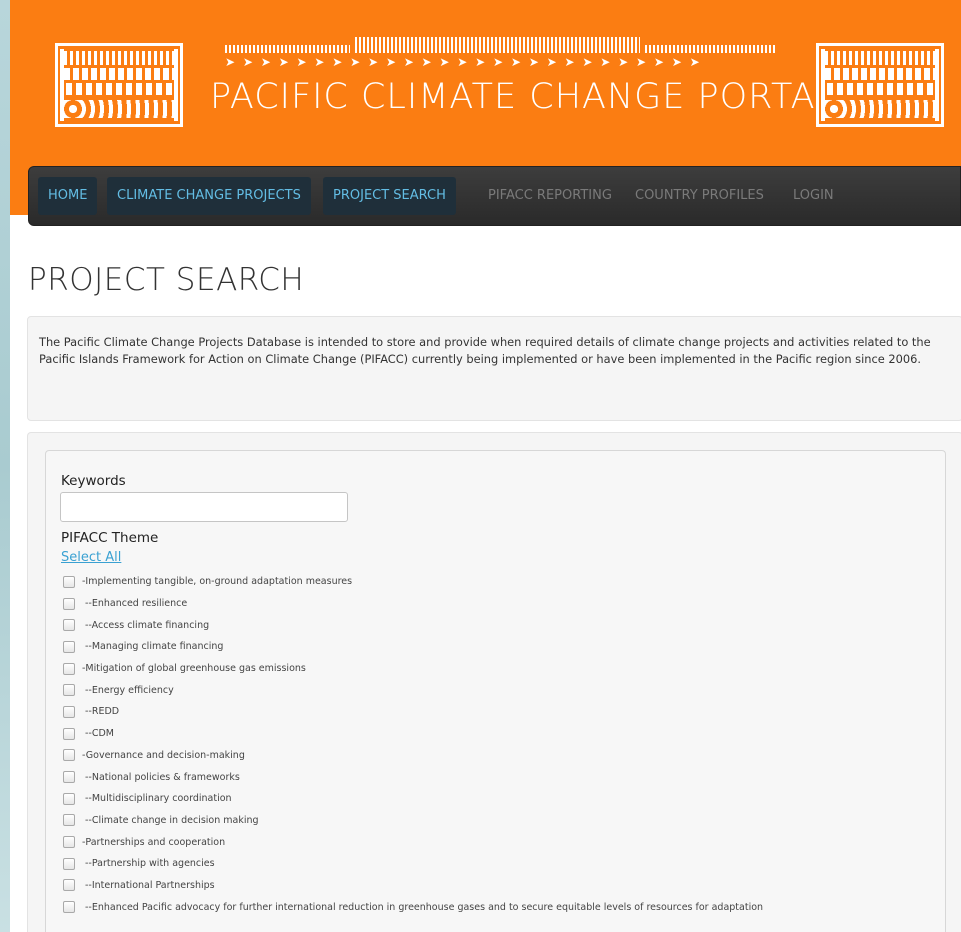 This screenshot has height=932, width=961. What do you see at coordinates (503, 821) in the screenshot?
I see `theme-option: --Climate change in decision making` at bounding box center [503, 821].